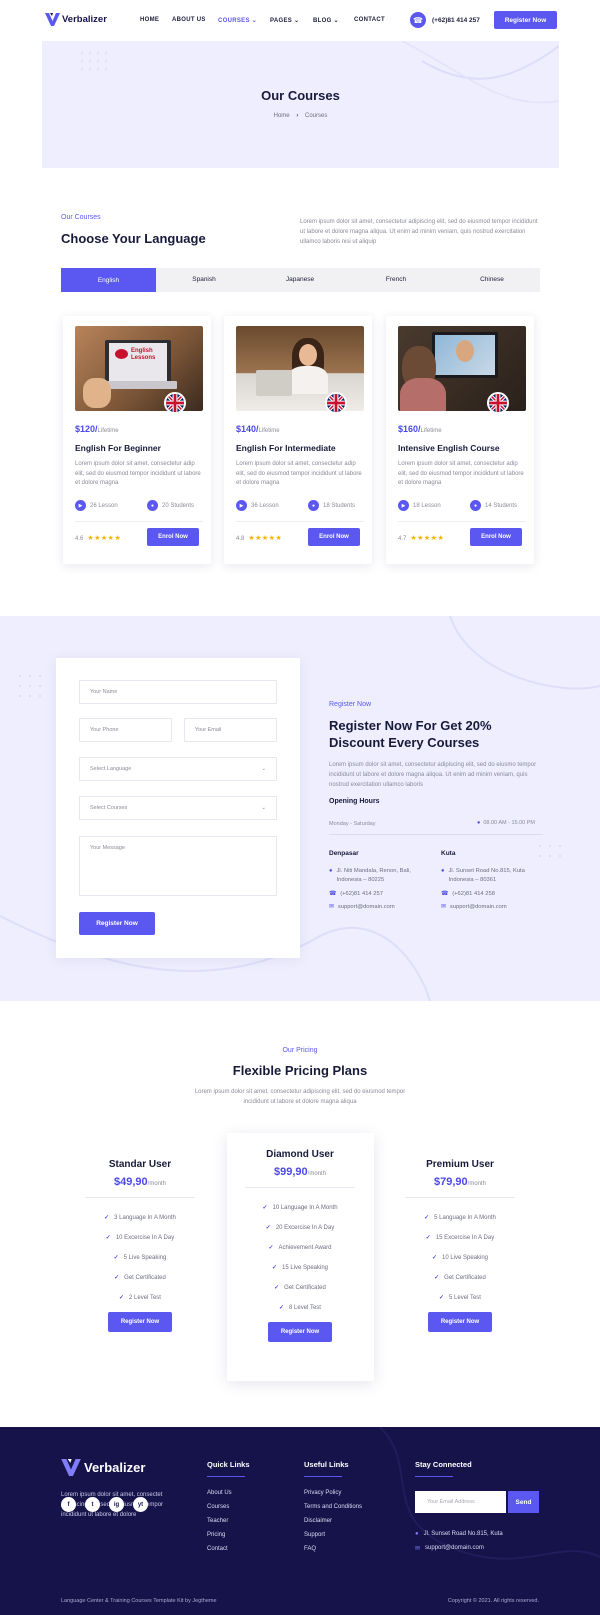 Image resolution: width=600 pixels, height=1615 pixels. What do you see at coordinates (318, 1521) in the screenshot?
I see `footer-link: Disclaimer` at bounding box center [318, 1521].